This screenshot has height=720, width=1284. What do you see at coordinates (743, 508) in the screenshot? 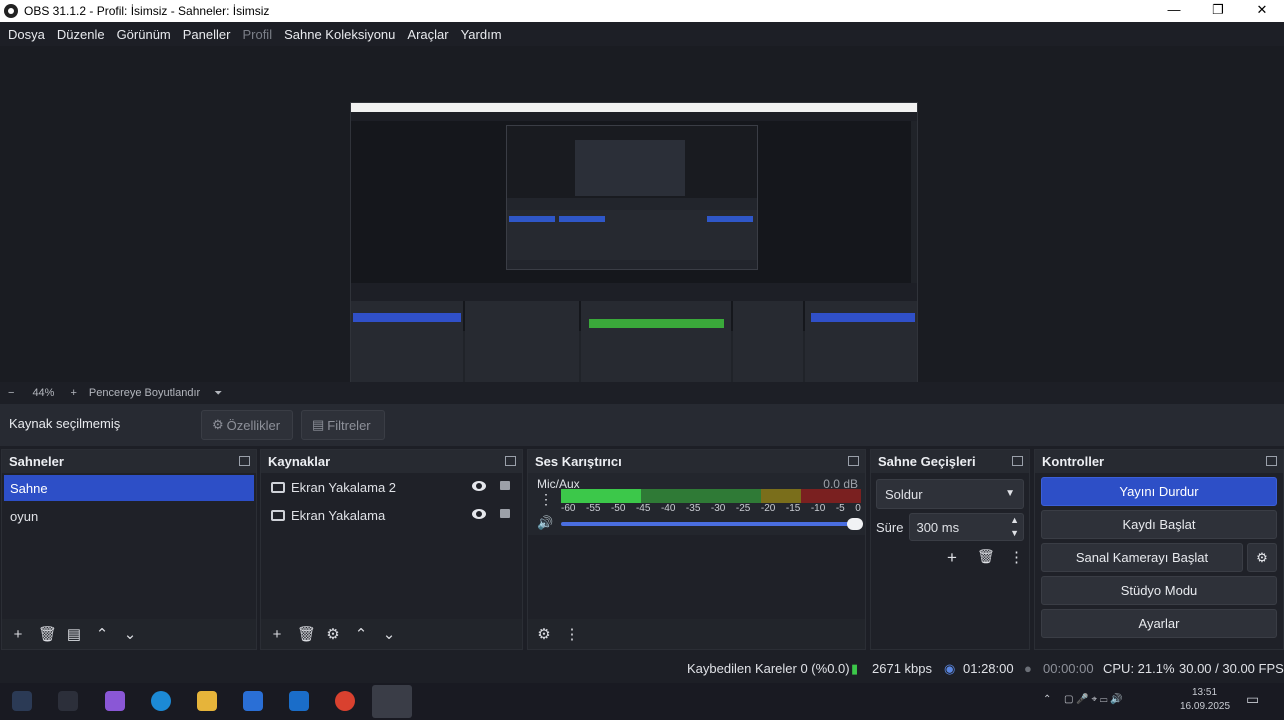
I see `tick-label: -25` at bounding box center [743, 508].